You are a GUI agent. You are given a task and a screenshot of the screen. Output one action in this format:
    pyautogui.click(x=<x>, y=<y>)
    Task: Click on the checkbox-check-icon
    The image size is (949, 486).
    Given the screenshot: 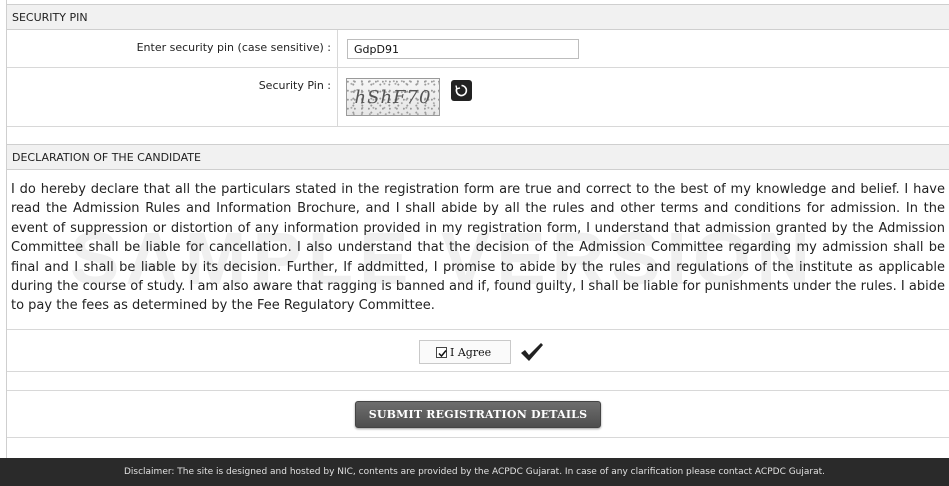 What is the action you would take?
    pyautogui.click(x=442, y=353)
    